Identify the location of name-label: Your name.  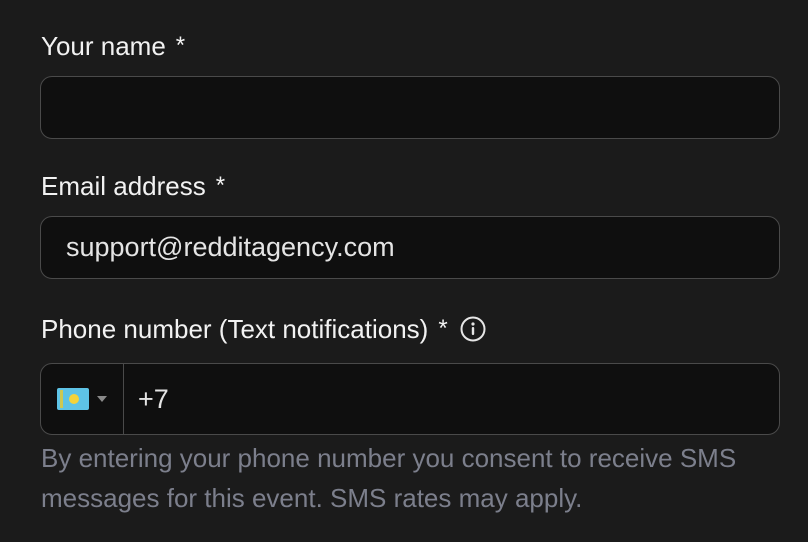
(103, 46).